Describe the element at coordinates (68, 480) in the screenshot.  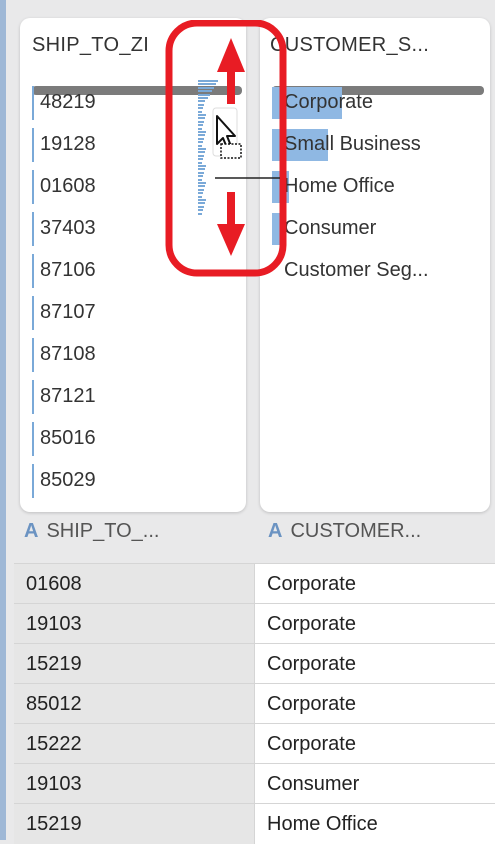
I see `zip-value: 85029` at that location.